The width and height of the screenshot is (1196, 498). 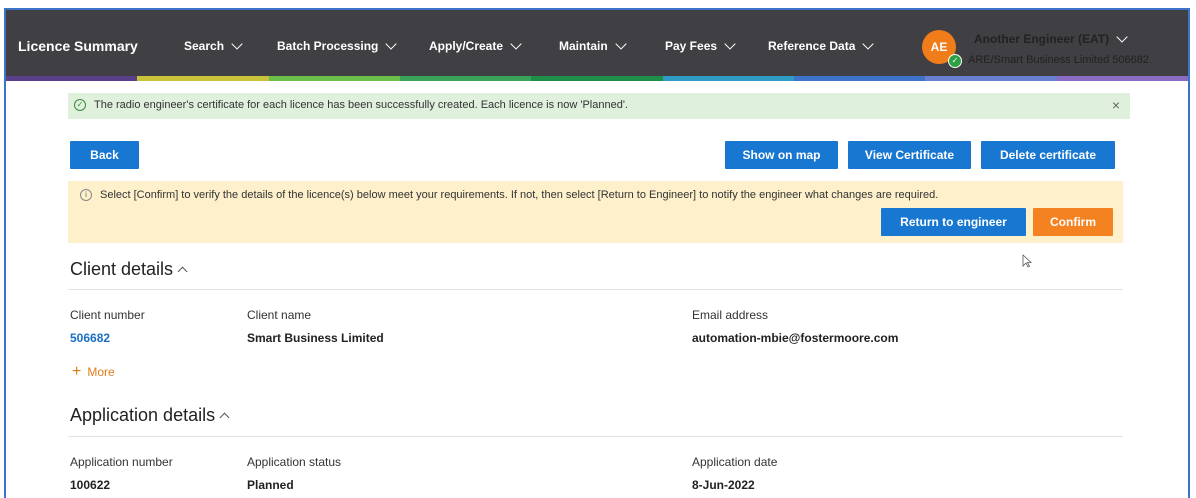 What do you see at coordinates (1058, 60) in the screenshot?
I see `user-organisation: ARE/Smart Business Limited 506682` at bounding box center [1058, 60].